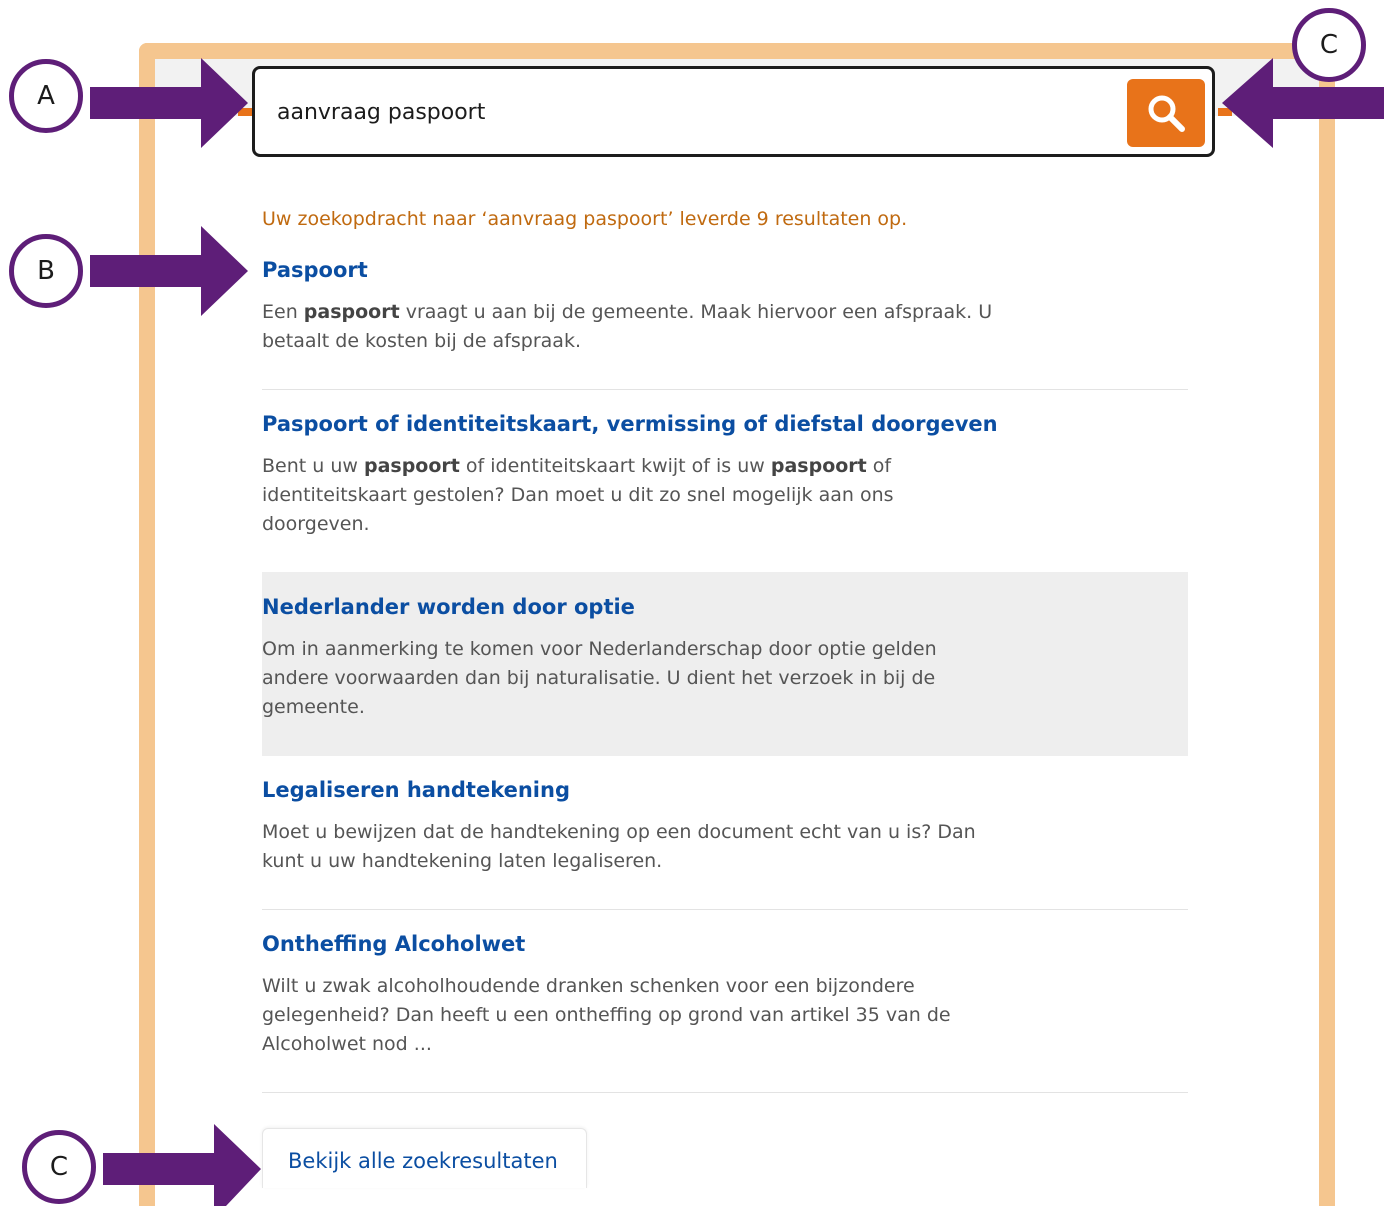 This screenshot has height=1206, width=1392. What do you see at coordinates (393, 944) in the screenshot?
I see `result-title-link: Ontheffing Alcoholwet` at bounding box center [393, 944].